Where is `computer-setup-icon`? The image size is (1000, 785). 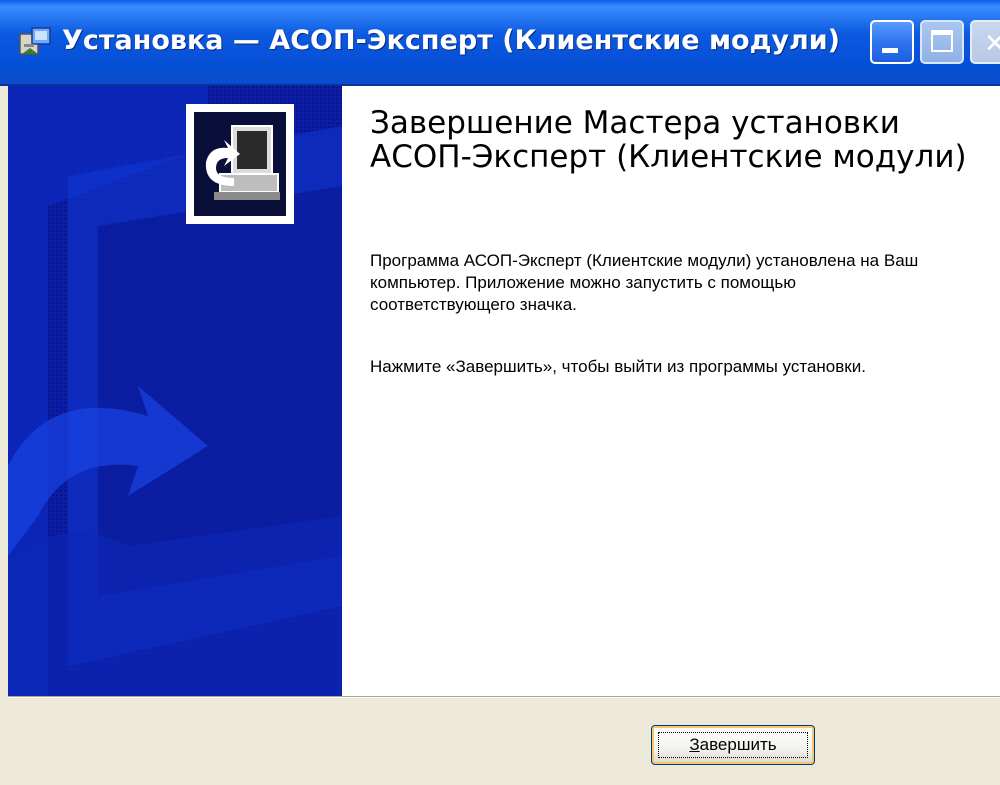
computer-setup-icon is located at coordinates (240, 164).